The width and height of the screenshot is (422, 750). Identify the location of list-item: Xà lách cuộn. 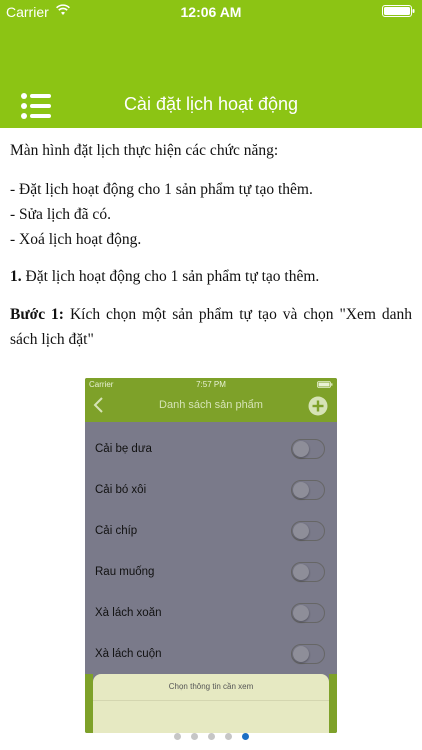
(211, 655).